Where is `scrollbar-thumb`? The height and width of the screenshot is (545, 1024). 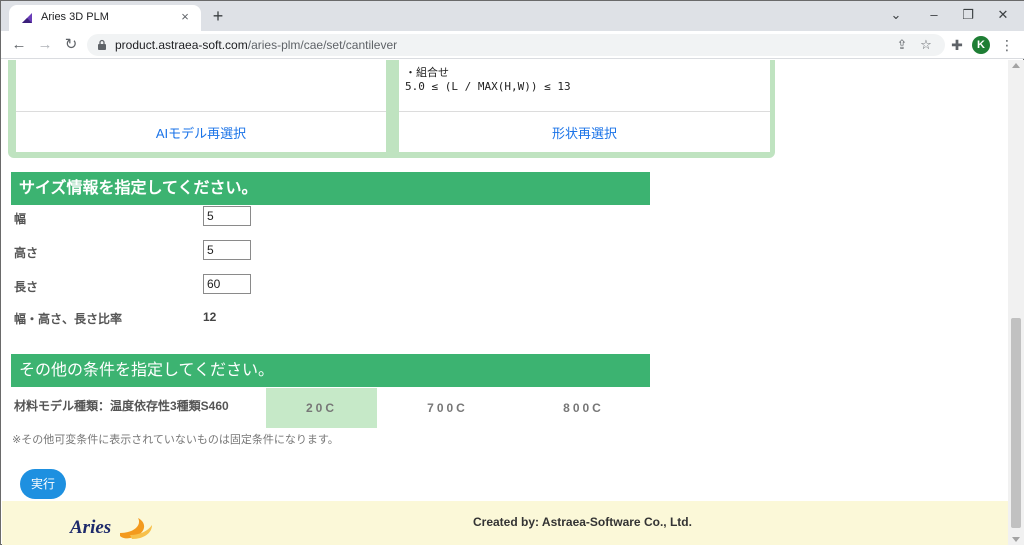 scrollbar-thumb is located at coordinates (1016, 423).